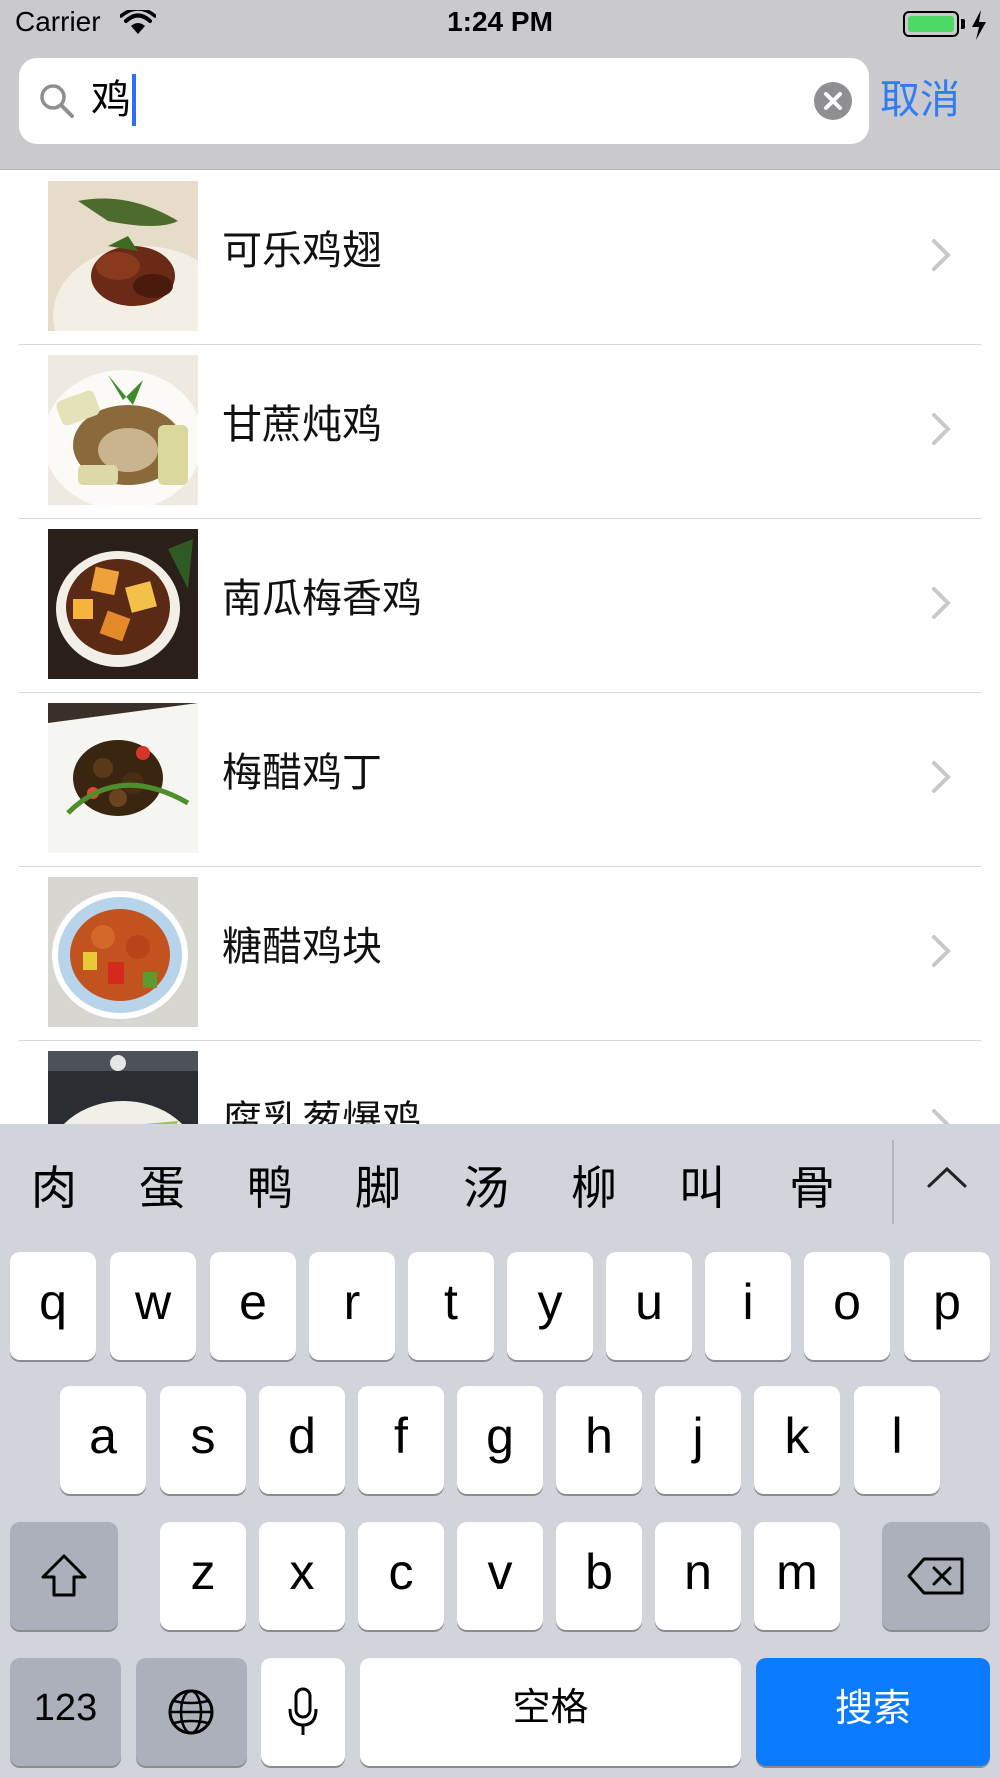 The width and height of the screenshot is (1000, 1778). I want to click on key-f: f, so click(401, 1440).